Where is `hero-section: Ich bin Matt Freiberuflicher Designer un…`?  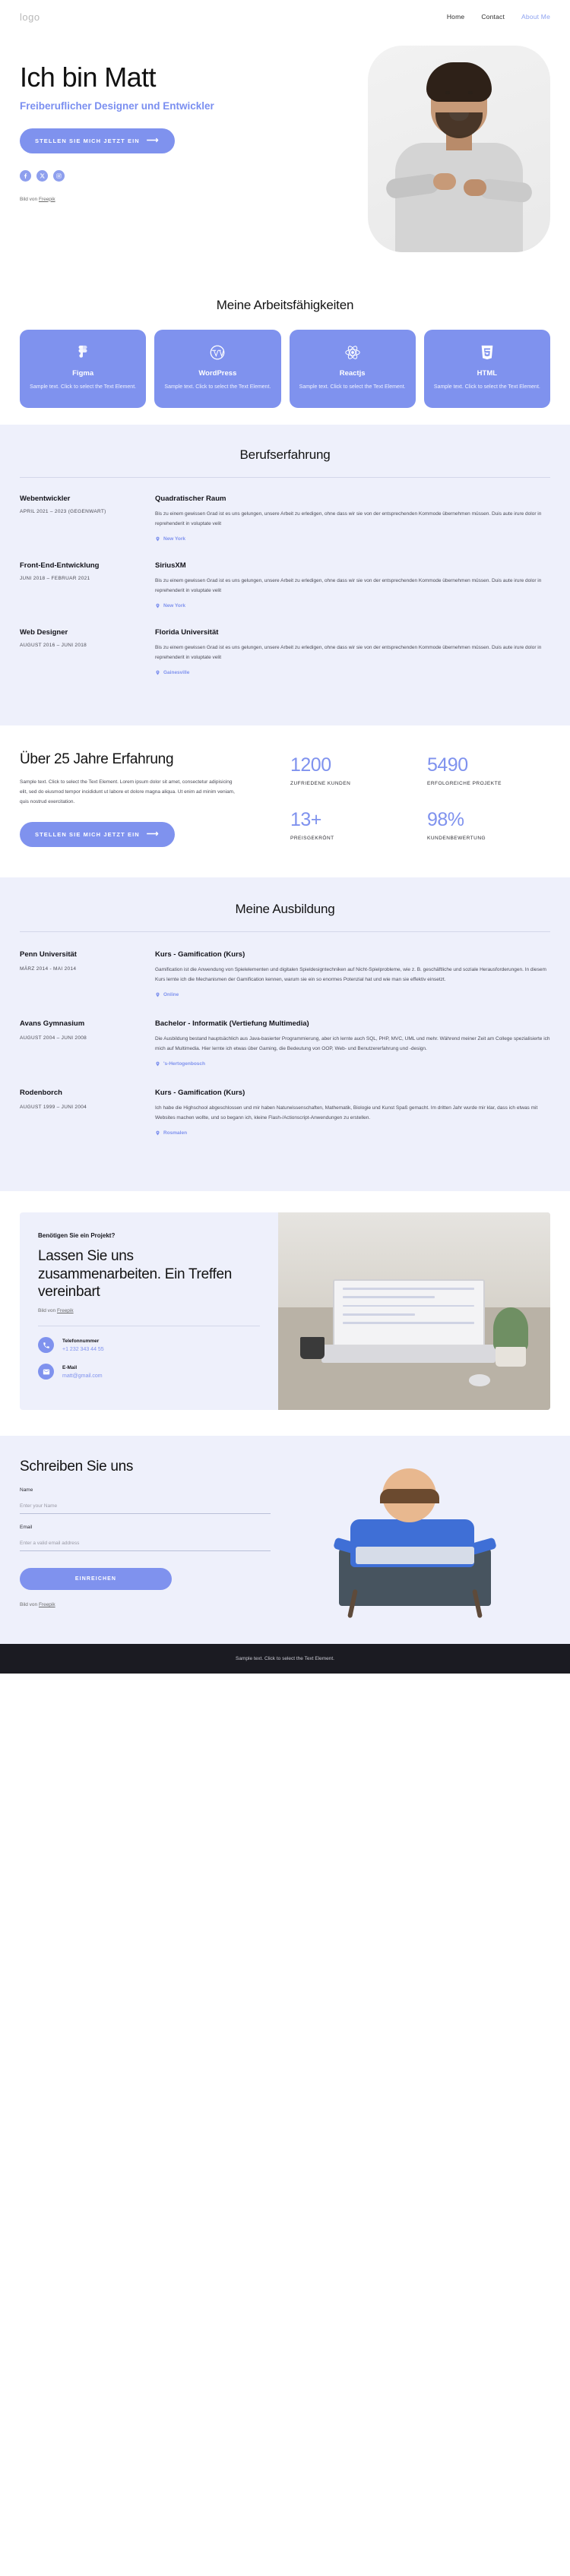
hero-section: Ich bin Matt Freiberuflicher Designer un… is located at coordinates (285, 152).